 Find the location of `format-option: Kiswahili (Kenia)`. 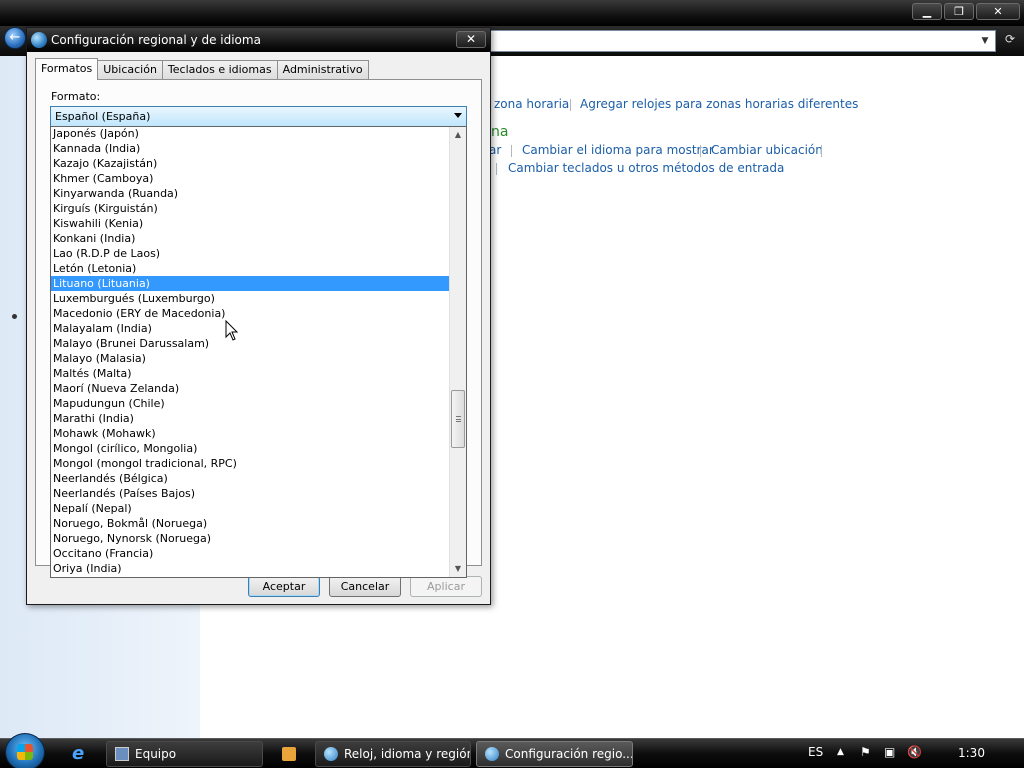

format-option: Kiswahili (Kenia) is located at coordinates (250, 223).